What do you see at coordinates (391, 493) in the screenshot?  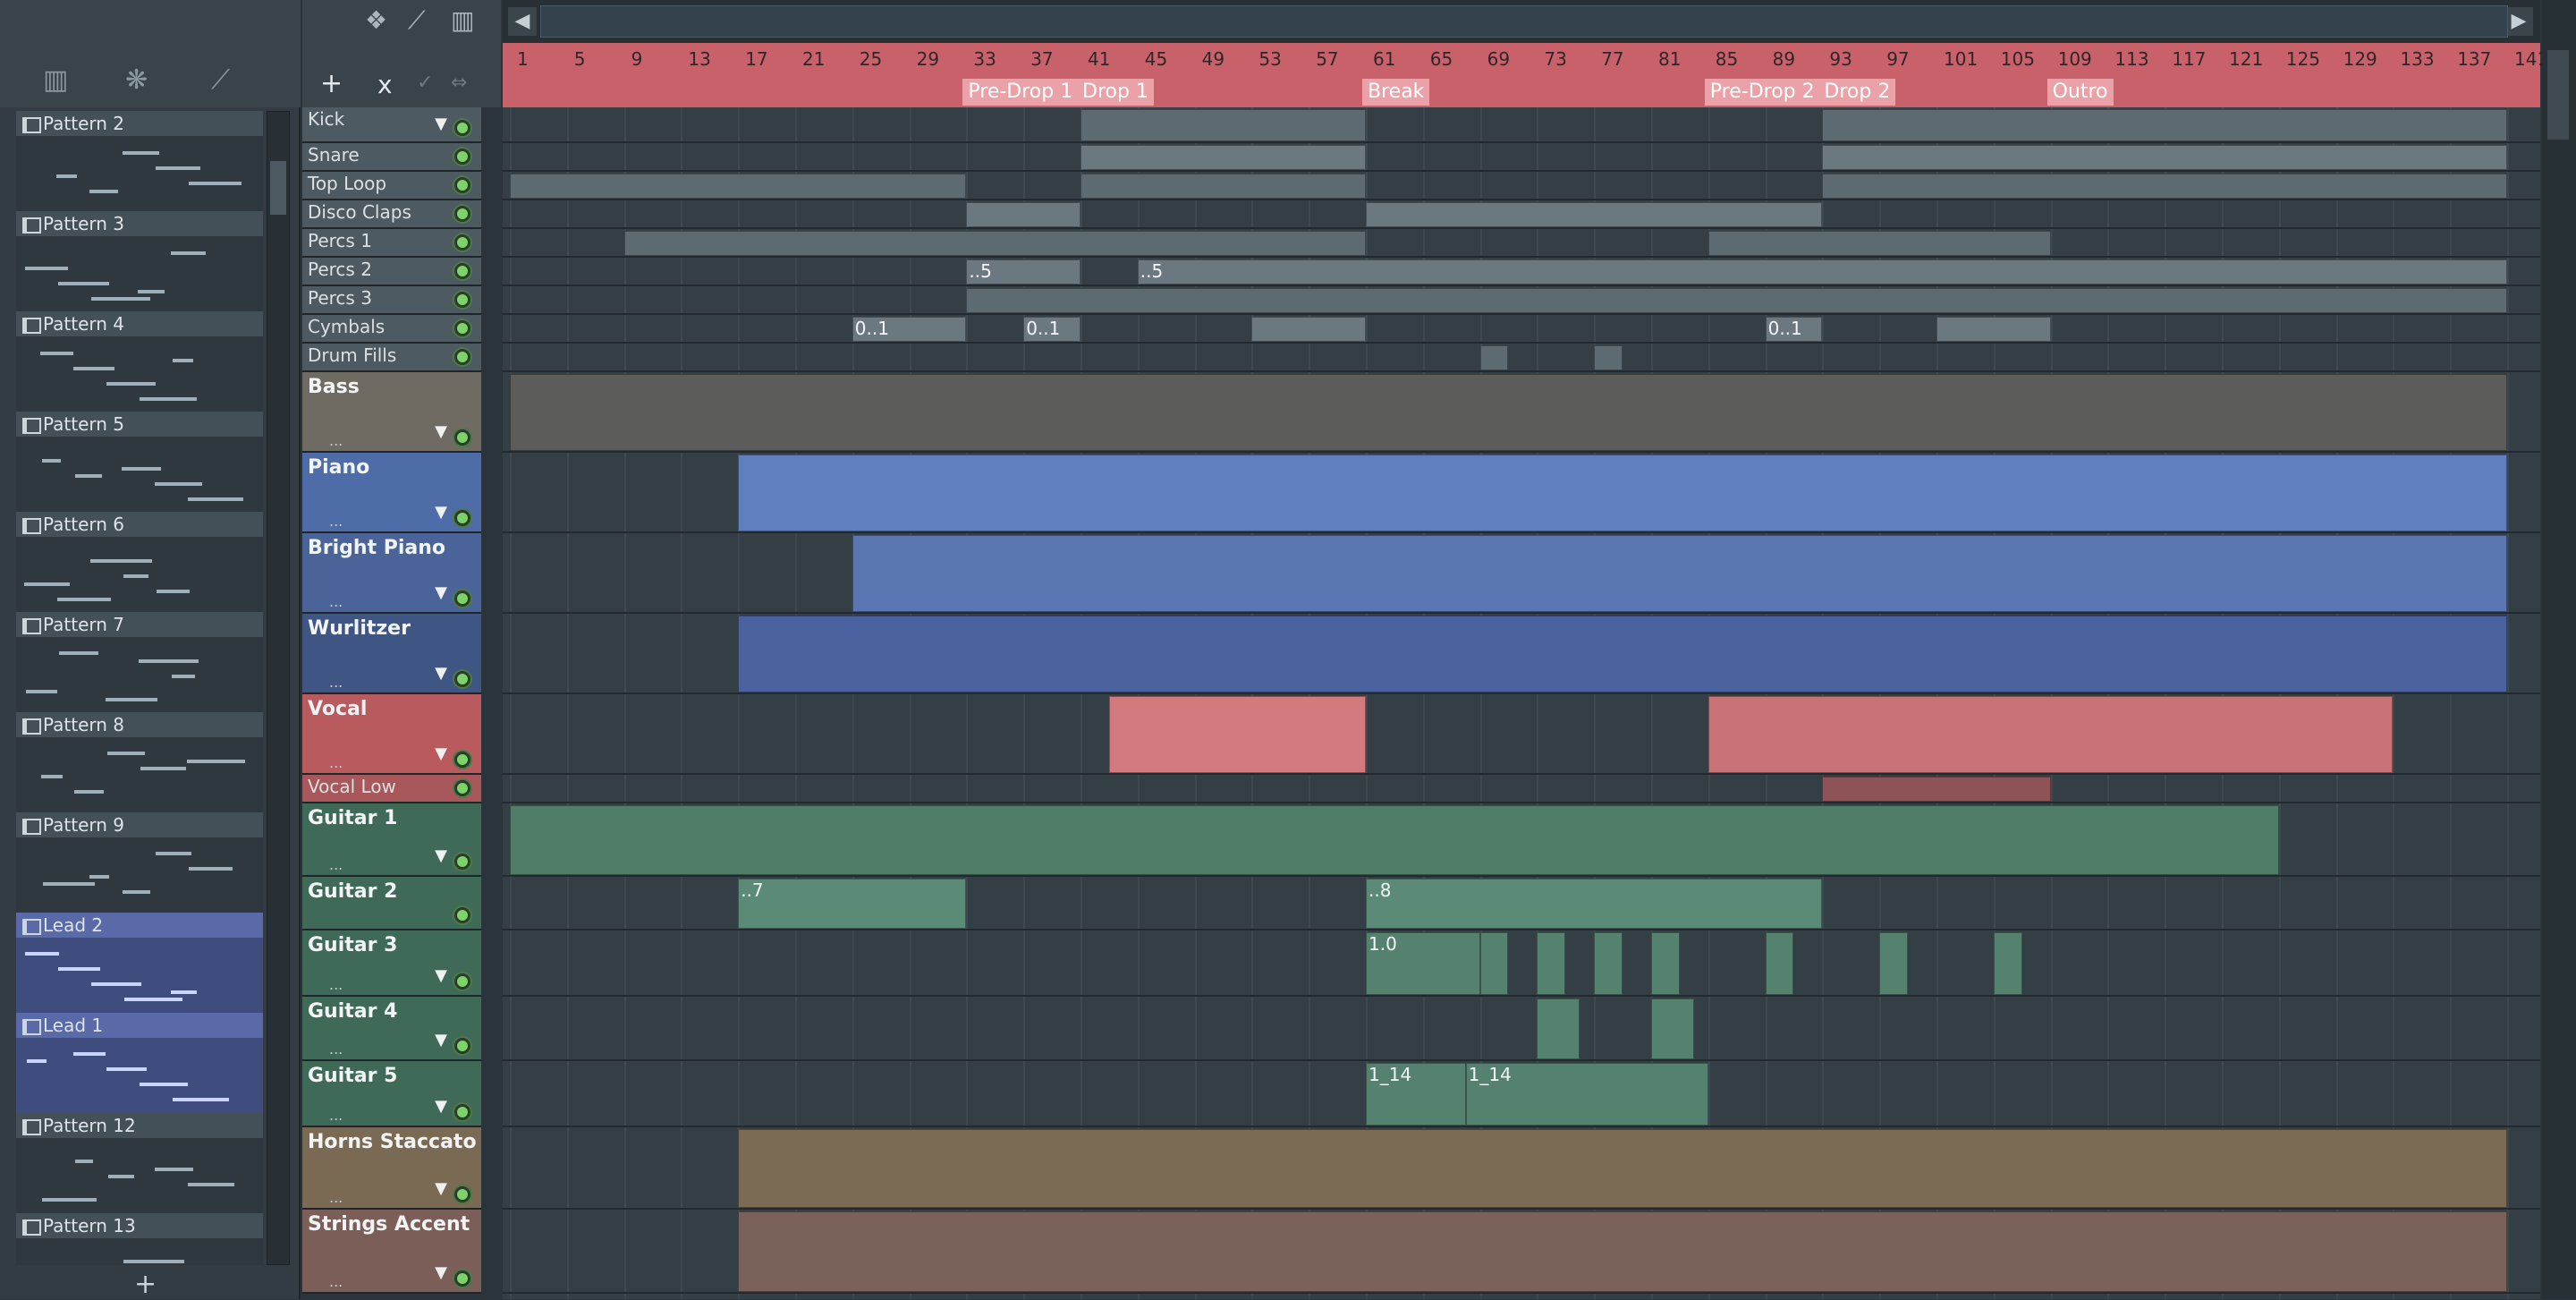 I see `track-header: Piano... ▼` at bounding box center [391, 493].